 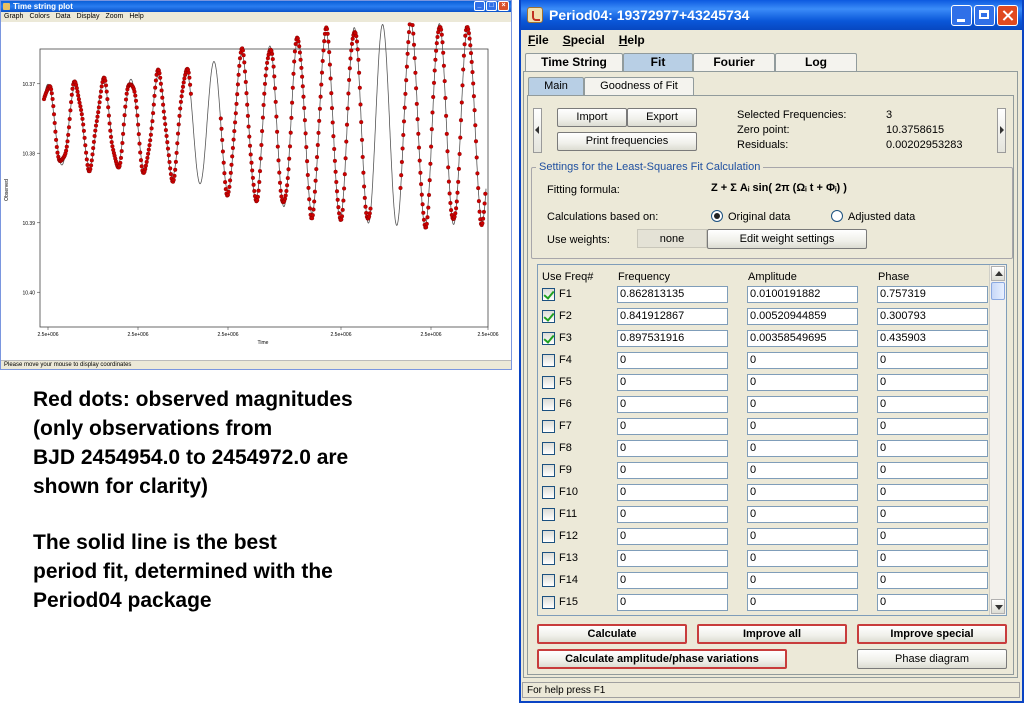 I want to click on table-scrollbar, so click(x=997, y=440).